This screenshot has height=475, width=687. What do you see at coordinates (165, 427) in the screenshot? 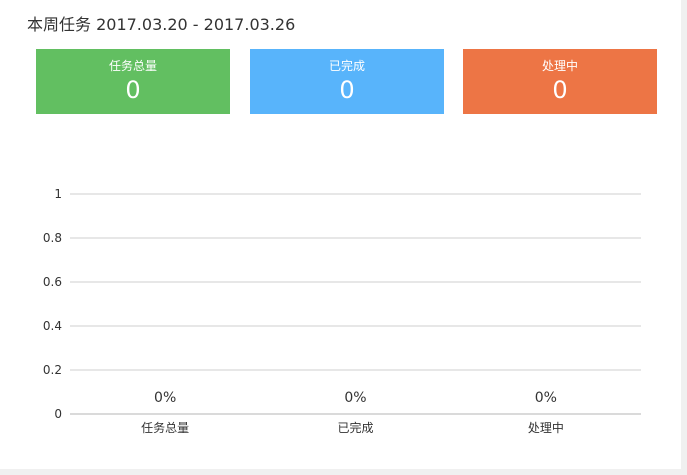
I see `x-tick-label: 任务总量` at bounding box center [165, 427].